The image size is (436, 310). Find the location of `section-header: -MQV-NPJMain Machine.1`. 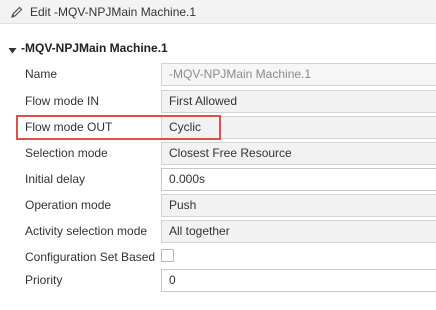

section-header: -MQV-NPJMain Machine.1 is located at coordinates (88, 48).